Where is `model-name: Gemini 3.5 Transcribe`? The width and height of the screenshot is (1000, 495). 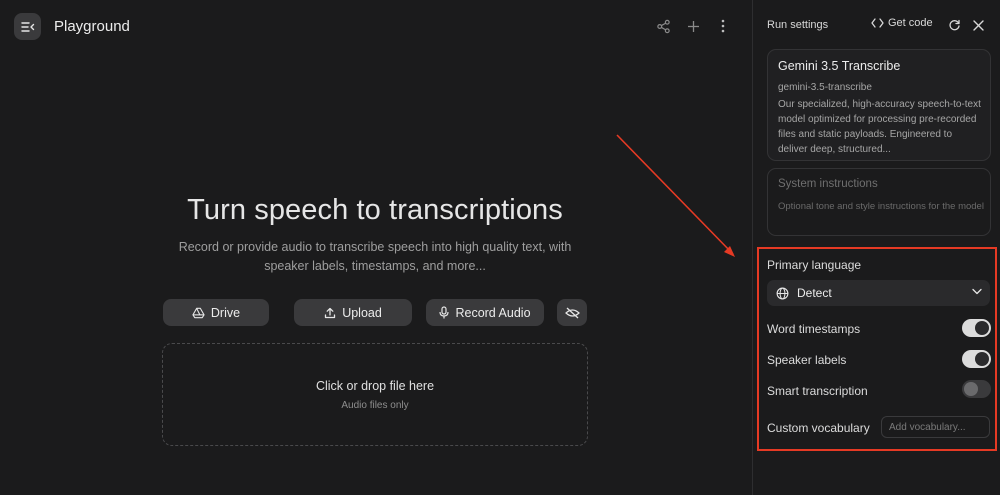
model-name: Gemini 3.5 Transcribe is located at coordinates (839, 66).